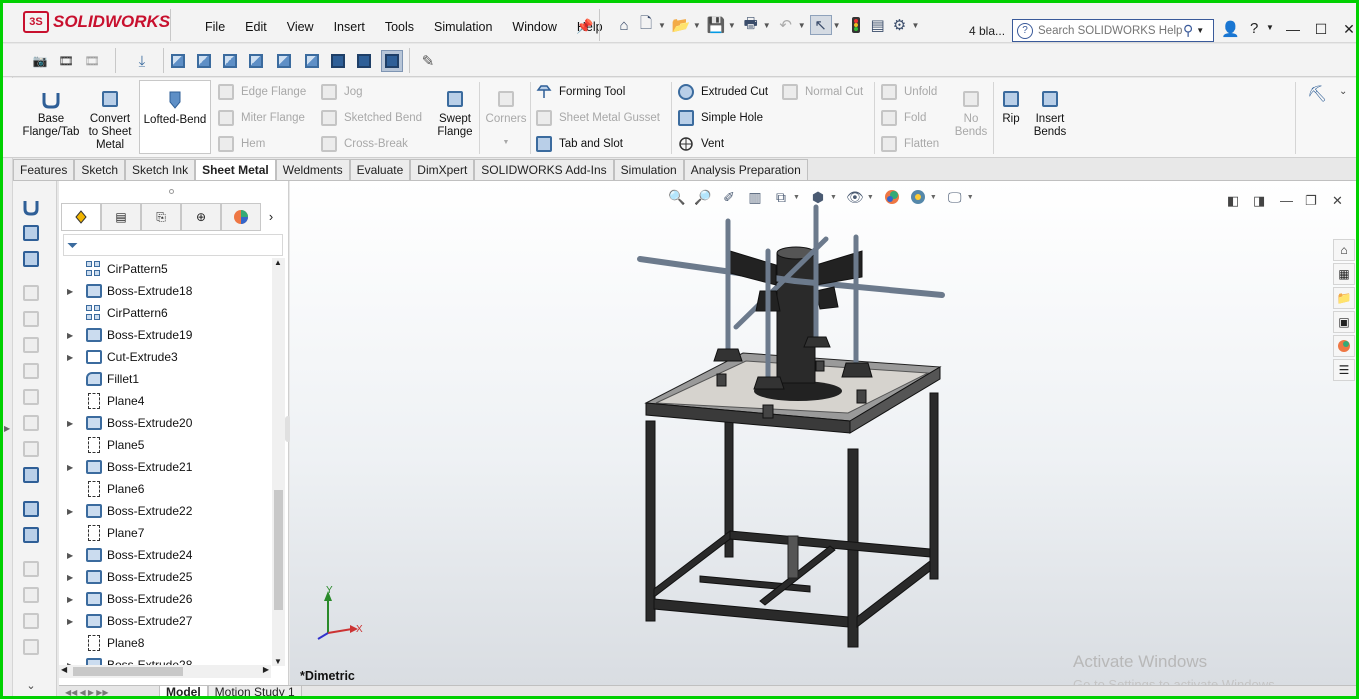 The image size is (1359, 699). I want to click on file-explorer-folder-icon: 📁, so click(1344, 298).